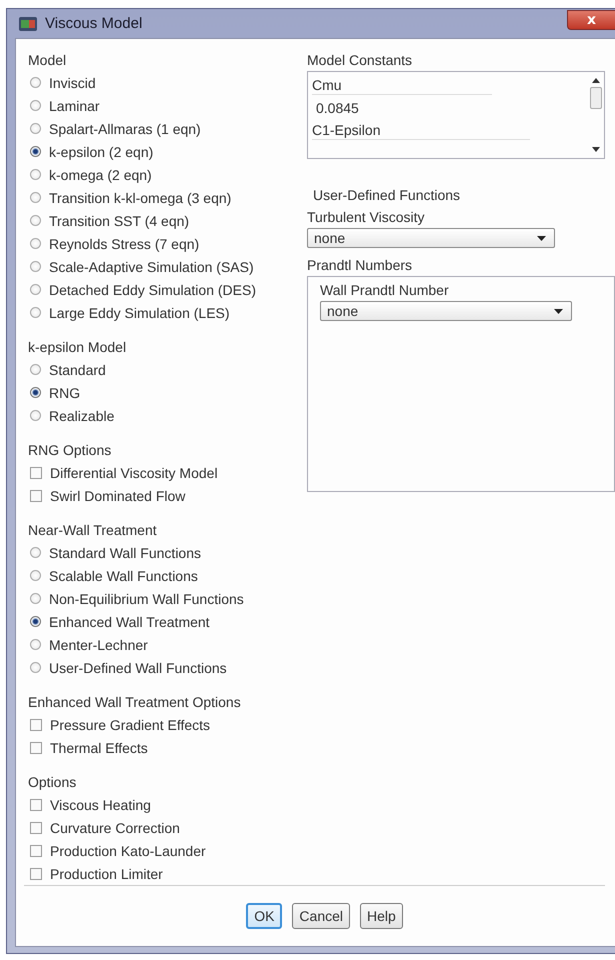  I want to click on option-label: Transition k-kl-omega (3 eqn), so click(140, 197).